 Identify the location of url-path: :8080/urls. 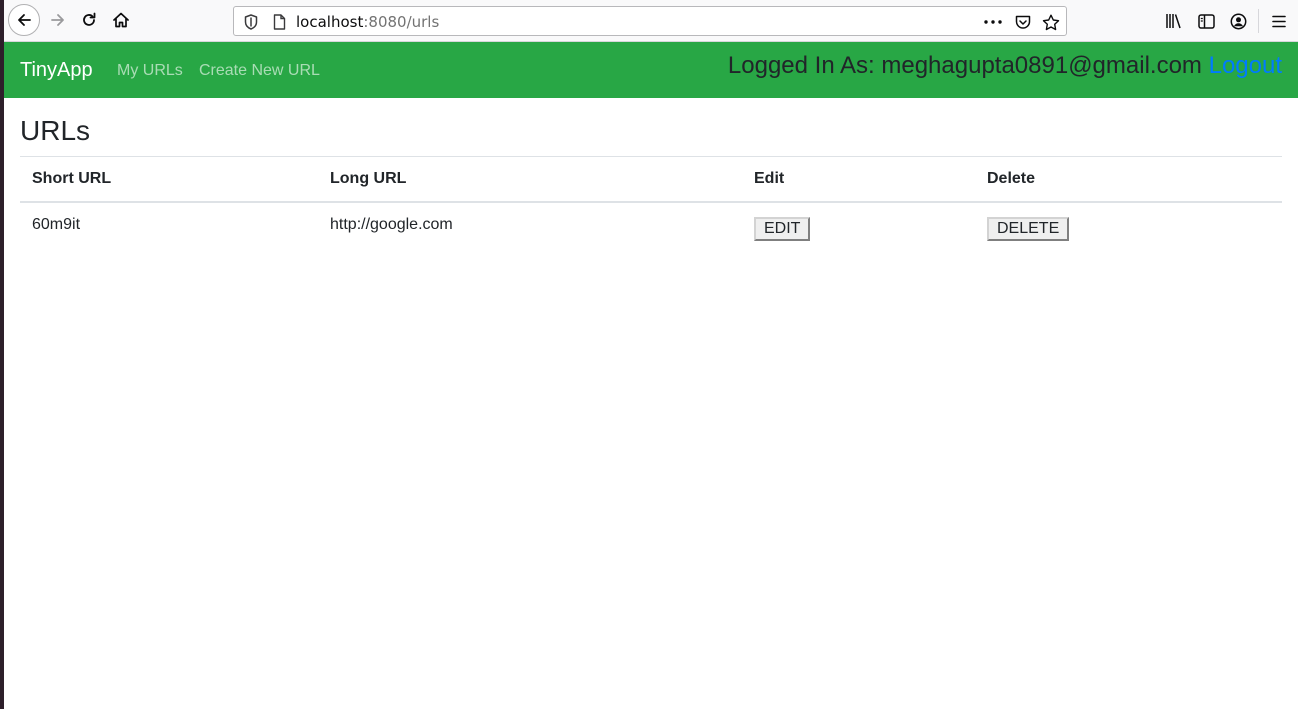
(401, 22).